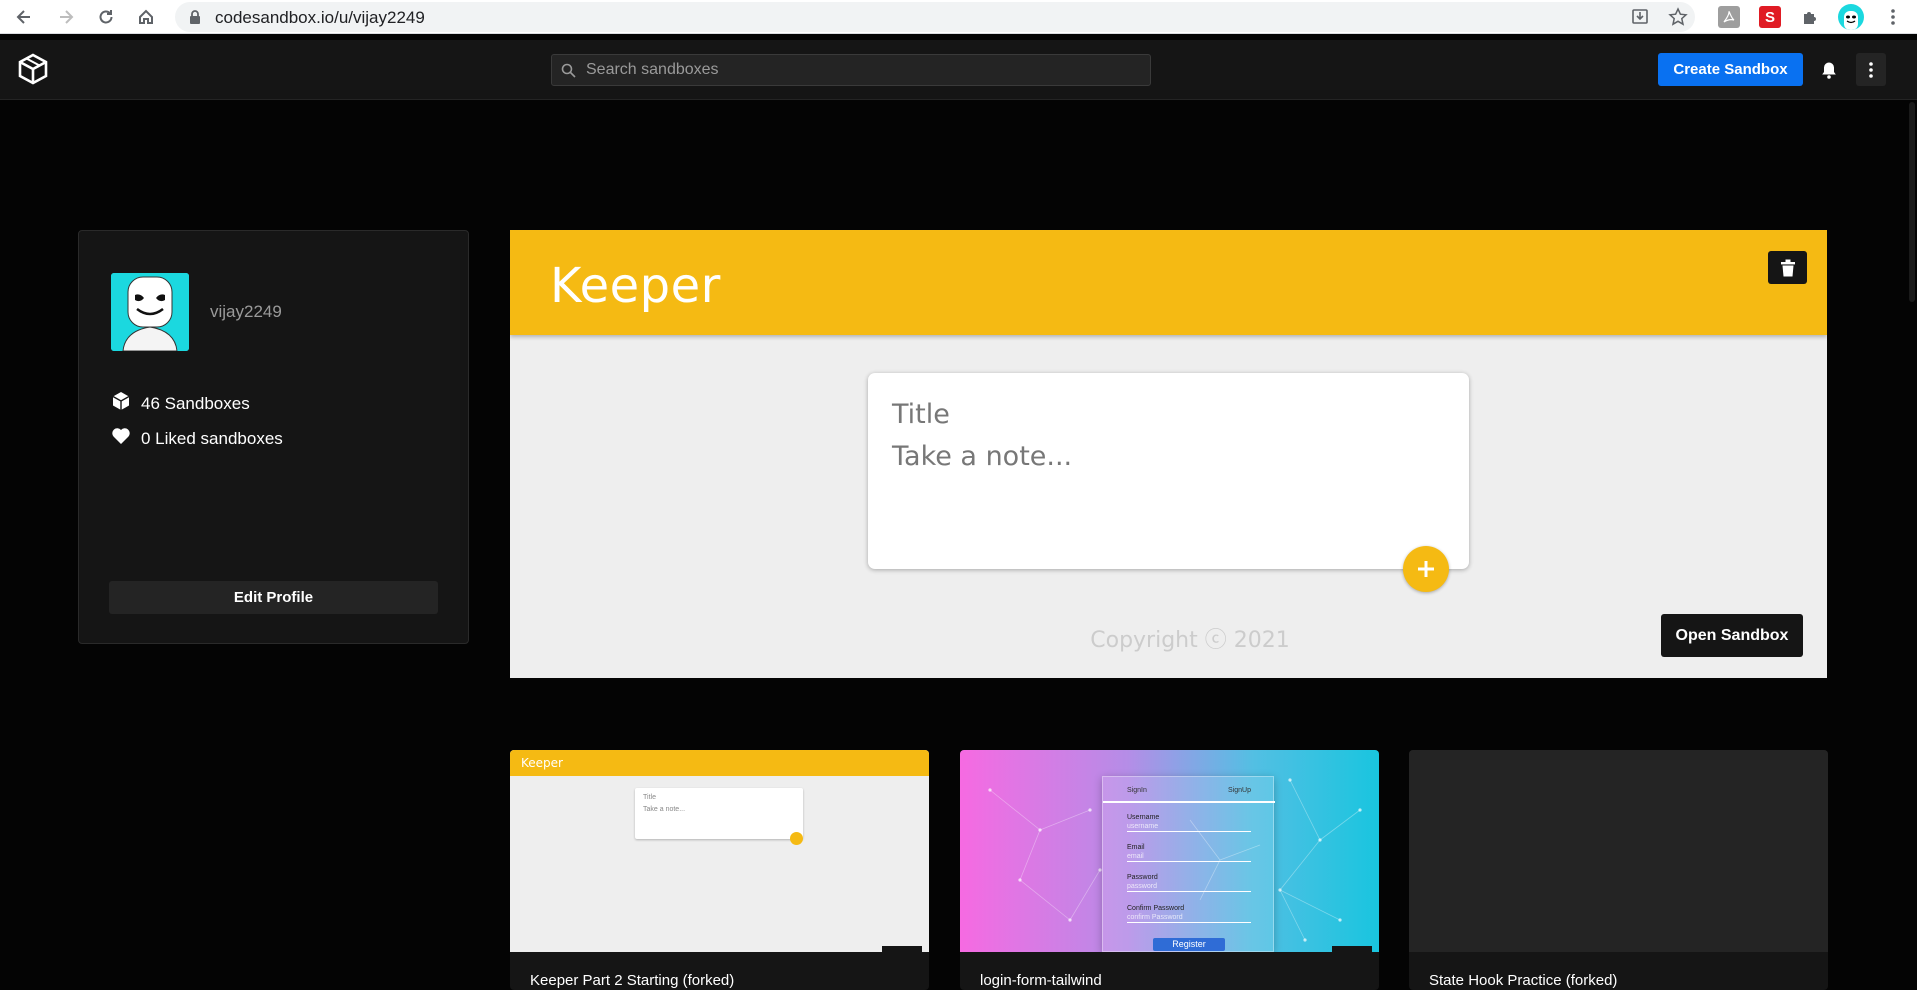 The height and width of the screenshot is (990, 1917). Describe the element at coordinates (1136, 847) in the screenshot. I see `thumb-field-label: Email` at that location.